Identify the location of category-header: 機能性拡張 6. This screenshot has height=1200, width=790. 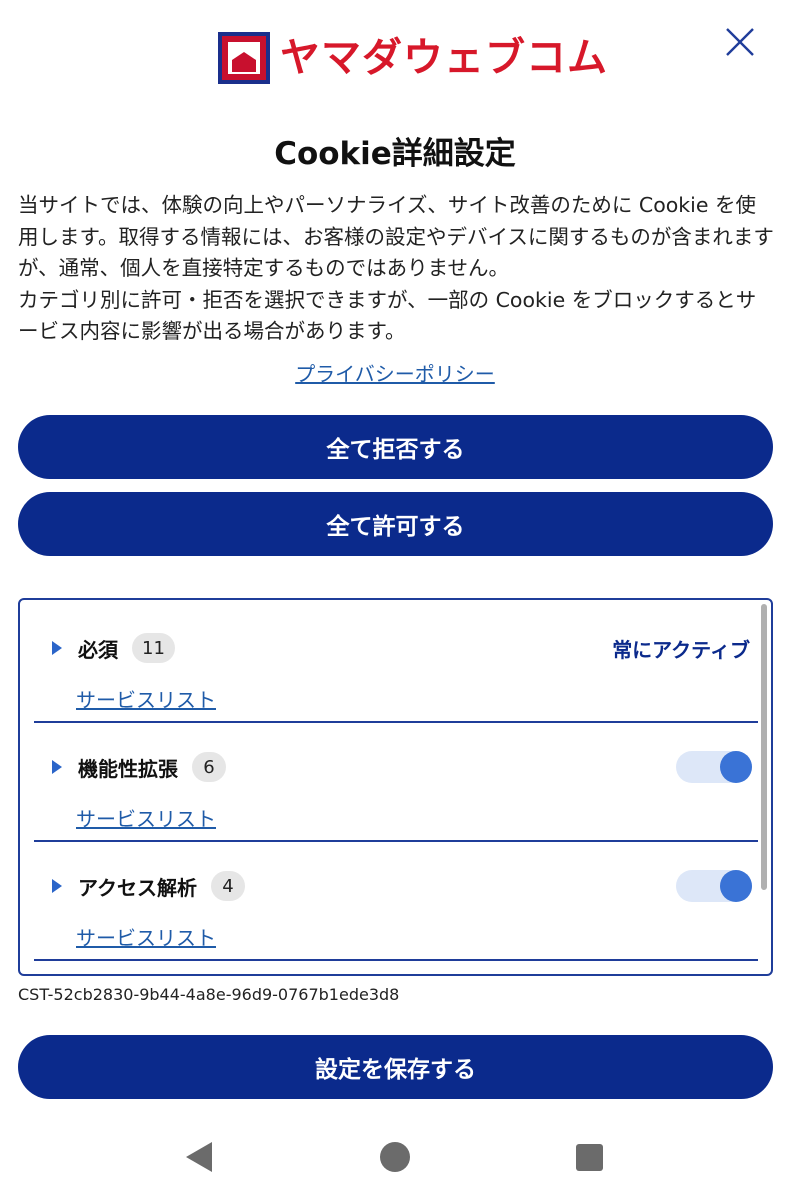
(396, 767).